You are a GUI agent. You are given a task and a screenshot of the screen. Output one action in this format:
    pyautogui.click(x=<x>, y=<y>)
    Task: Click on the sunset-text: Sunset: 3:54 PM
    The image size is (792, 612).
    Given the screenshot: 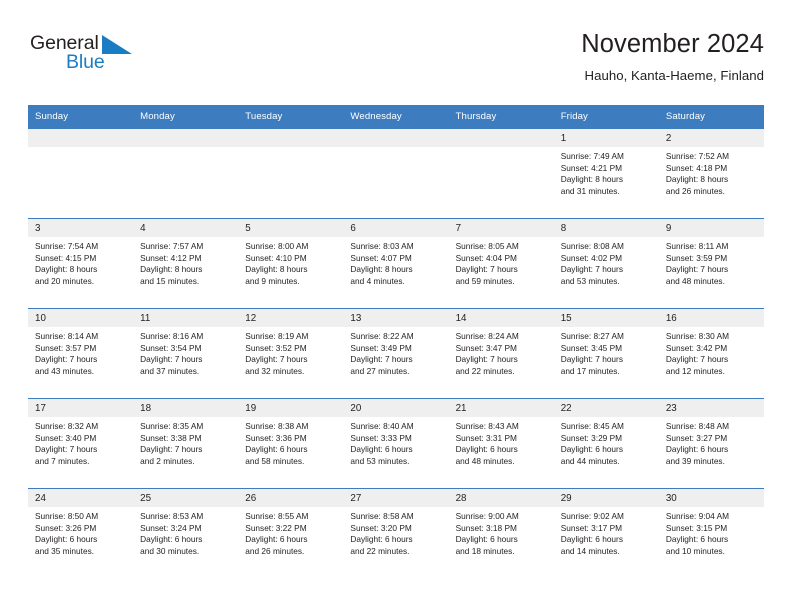 What is the action you would take?
    pyautogui.click(x=171, y=347)
    